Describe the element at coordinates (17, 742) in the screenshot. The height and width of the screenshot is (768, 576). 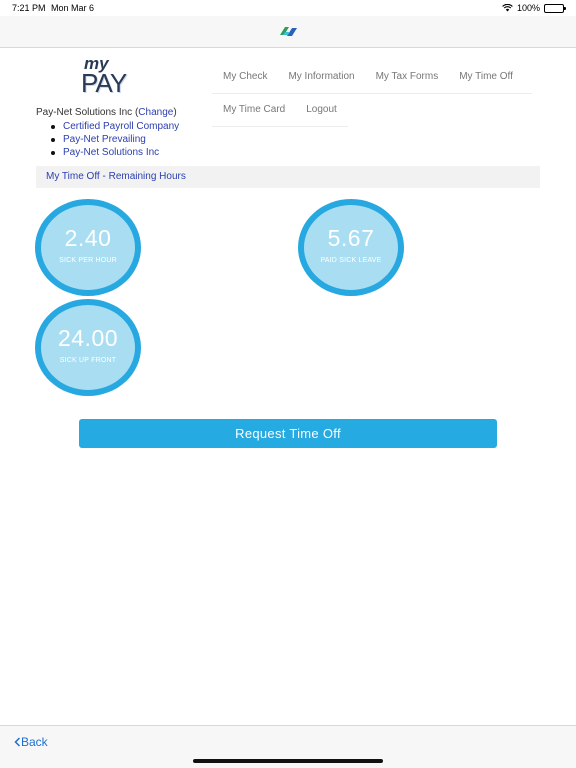
I see `chevron-left-icon` at that location.